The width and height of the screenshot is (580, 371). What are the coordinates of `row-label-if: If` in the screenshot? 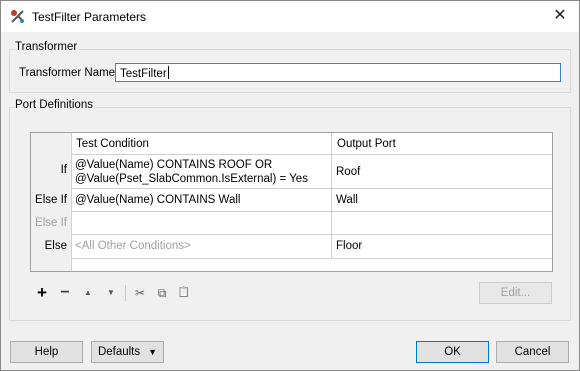 It's located at (63, 170).